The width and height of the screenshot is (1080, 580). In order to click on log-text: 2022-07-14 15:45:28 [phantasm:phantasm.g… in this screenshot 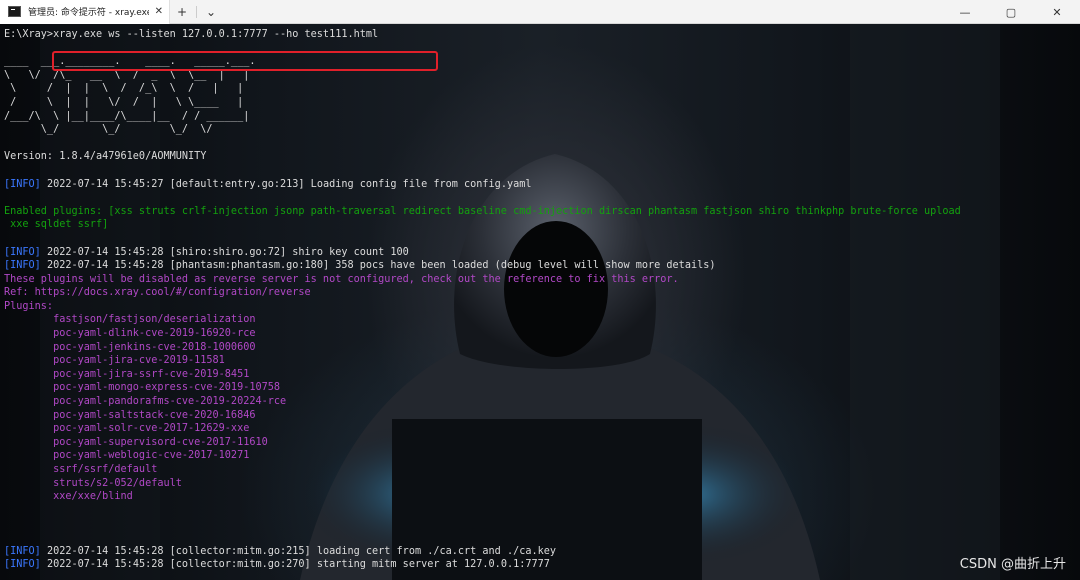, I will do `click(378, 266)`.